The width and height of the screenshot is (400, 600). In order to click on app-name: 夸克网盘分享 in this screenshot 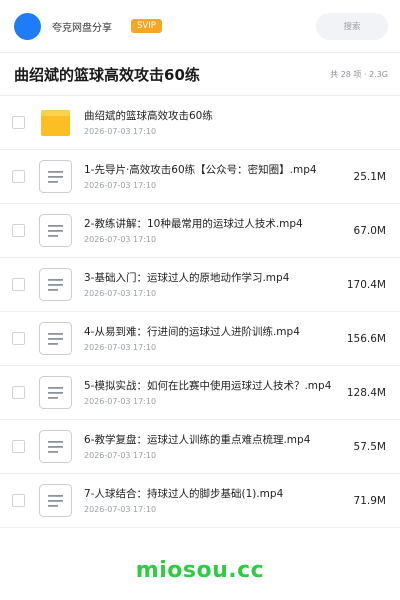, I will do `click(82, 28)`.